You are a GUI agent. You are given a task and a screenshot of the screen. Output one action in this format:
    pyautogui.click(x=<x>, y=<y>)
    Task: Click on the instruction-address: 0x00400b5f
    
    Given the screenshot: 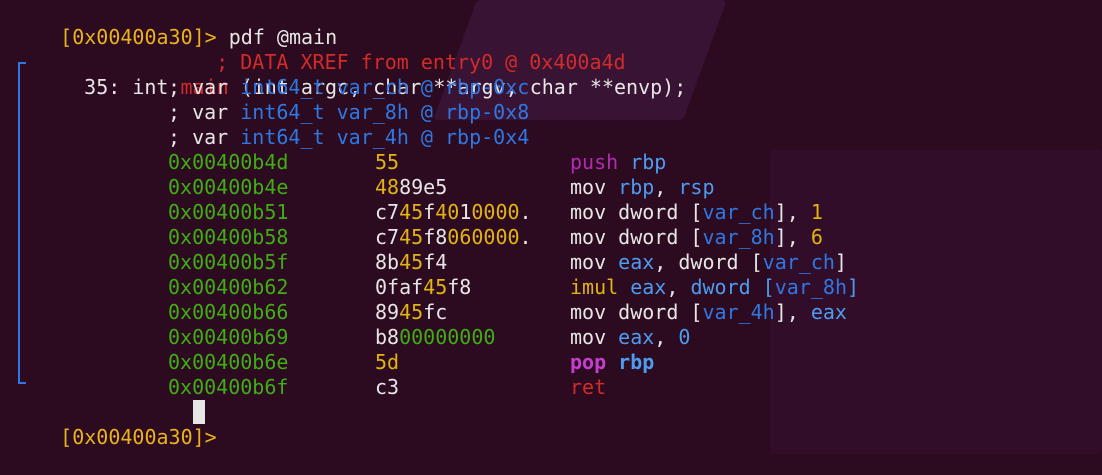 What is the action you would take?
    pyautogui.click(x=228, y=262)
    